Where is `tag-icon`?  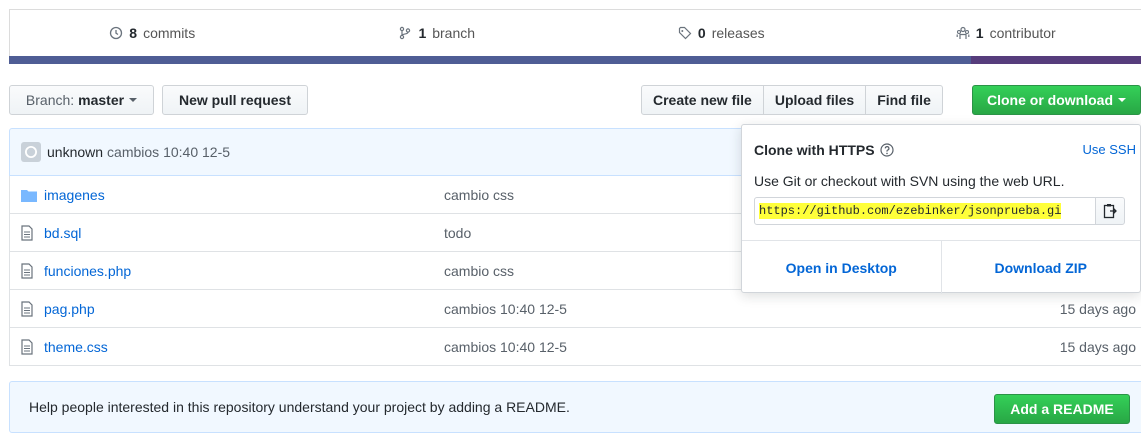 tag-icon is located at coordinates (685, 33).